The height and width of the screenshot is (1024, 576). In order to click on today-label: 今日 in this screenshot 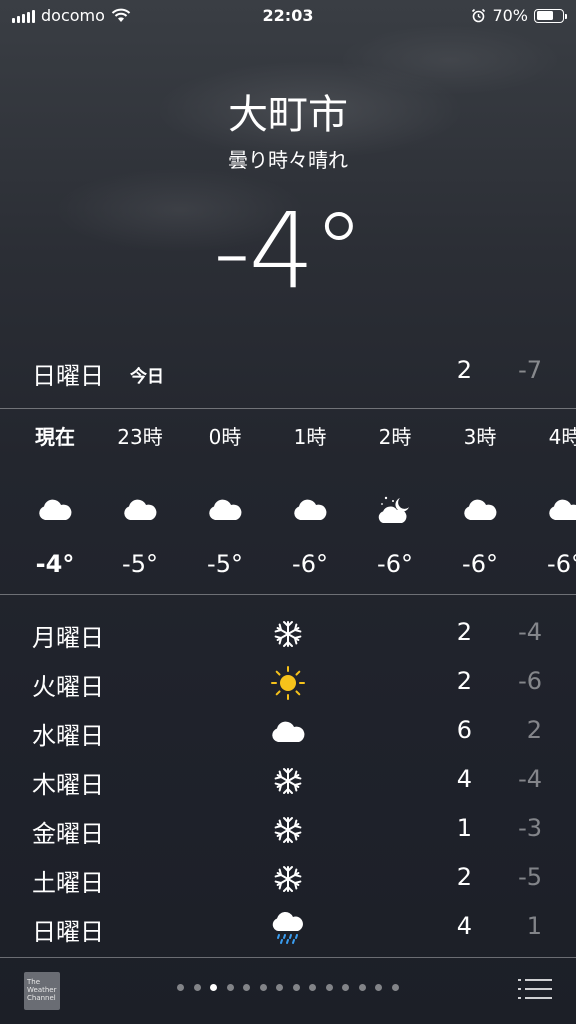, I will do `click(147, 377)`.